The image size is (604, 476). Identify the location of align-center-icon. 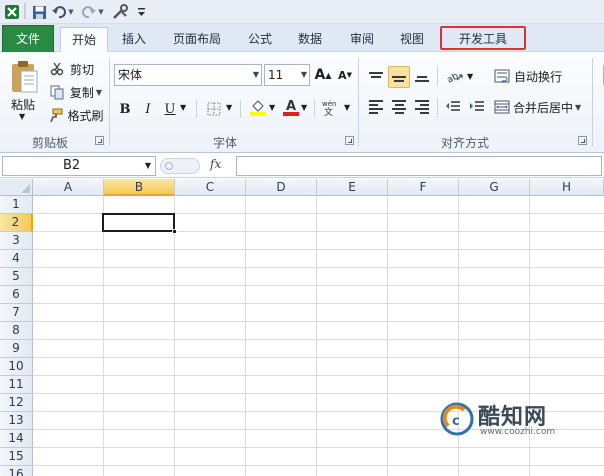
(399, 107).